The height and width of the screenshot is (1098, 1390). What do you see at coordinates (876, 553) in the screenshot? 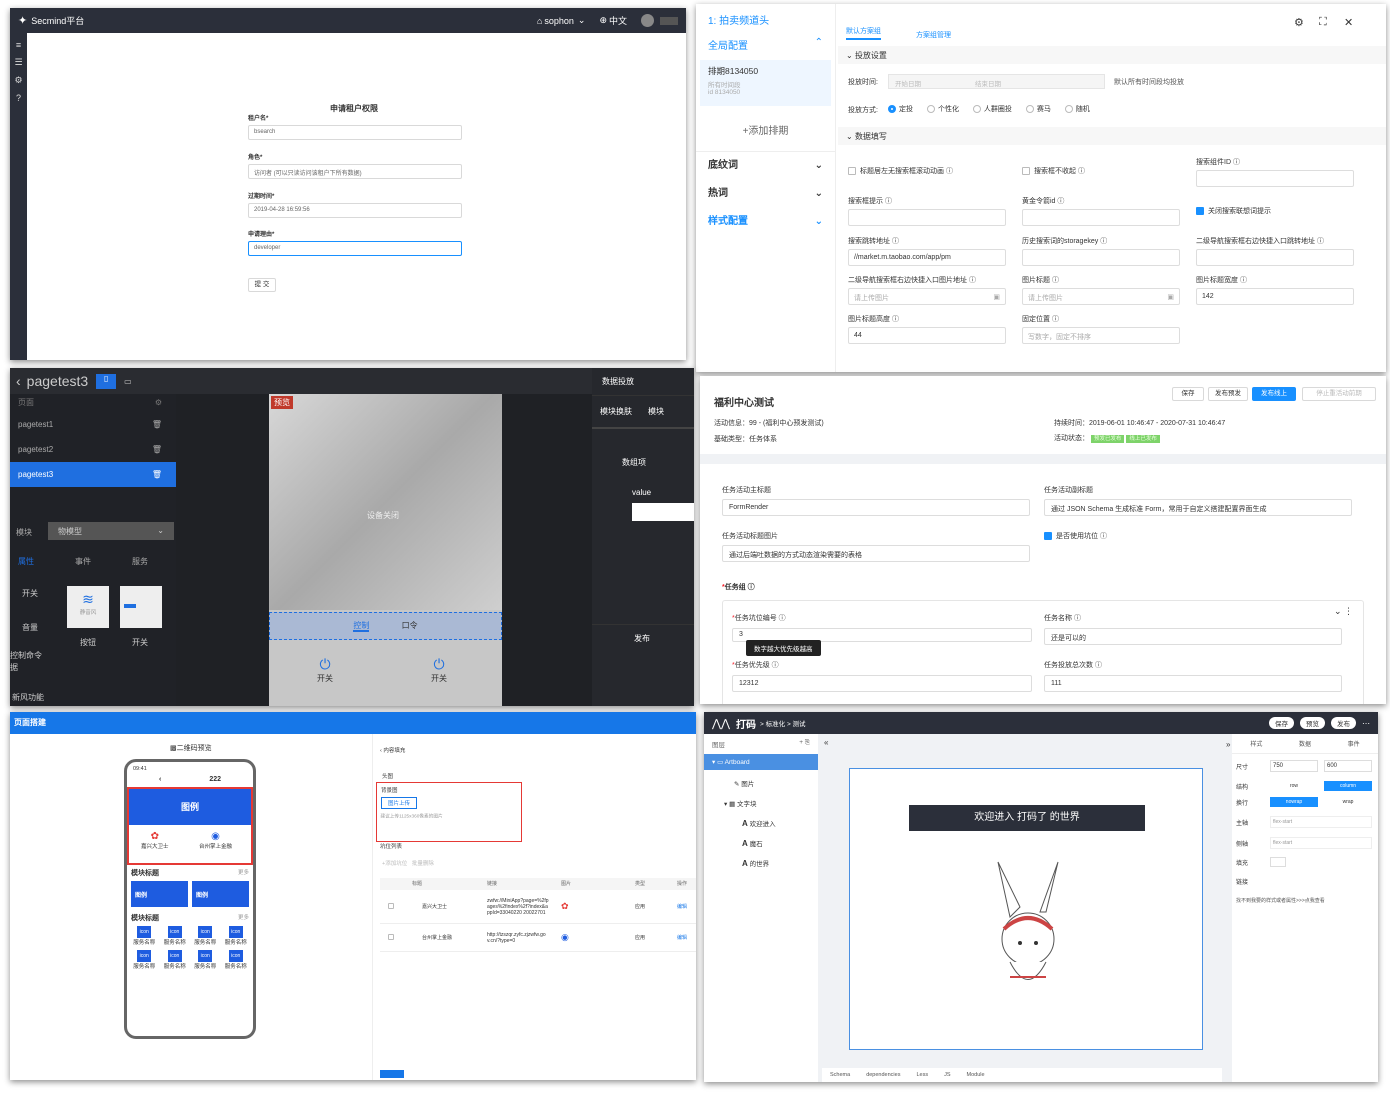
I see `img-input: 通过后端吐数据的方式动态渲染需要的表格` at bounding box center [876, 553].